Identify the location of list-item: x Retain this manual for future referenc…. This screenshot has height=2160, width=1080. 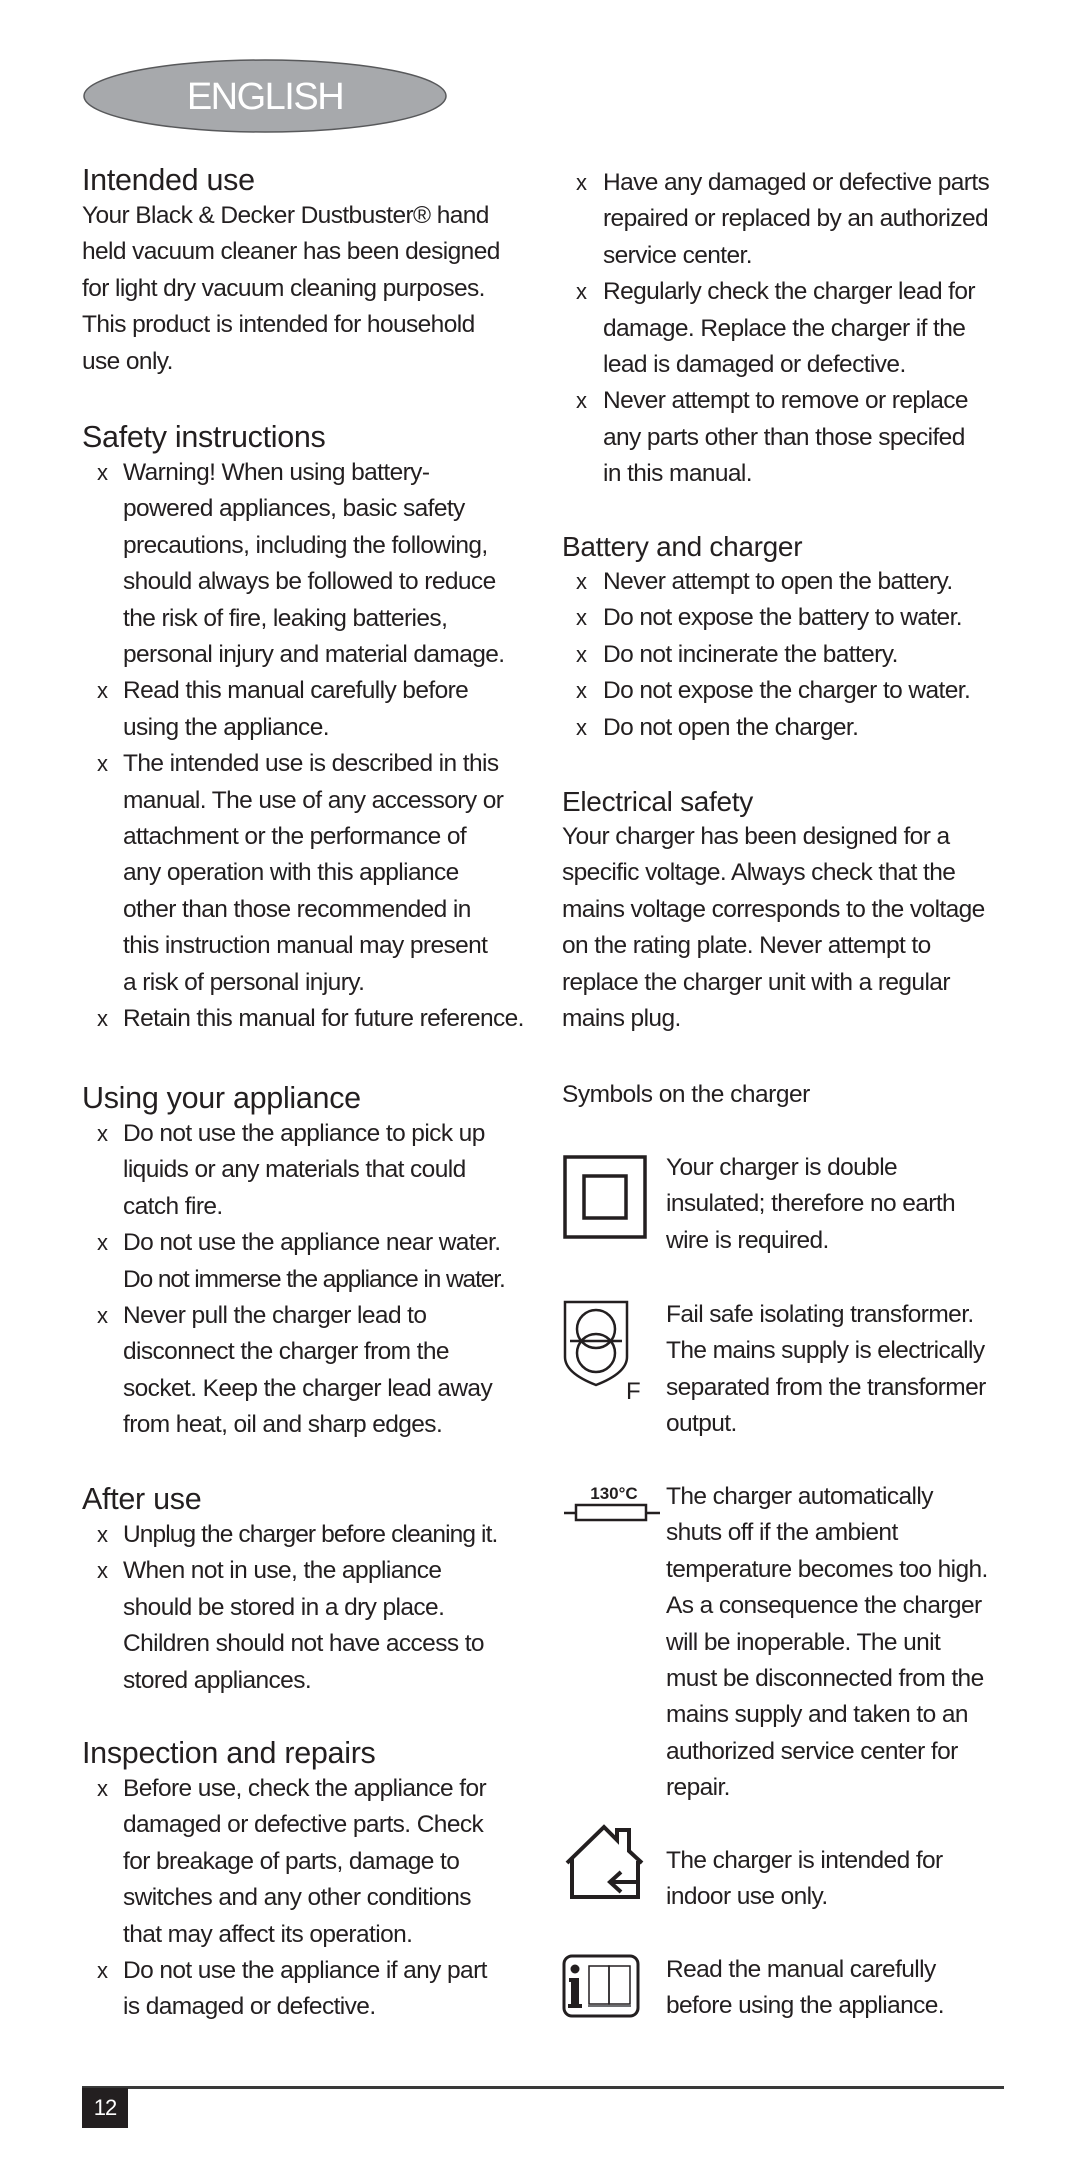
(307, 1019).